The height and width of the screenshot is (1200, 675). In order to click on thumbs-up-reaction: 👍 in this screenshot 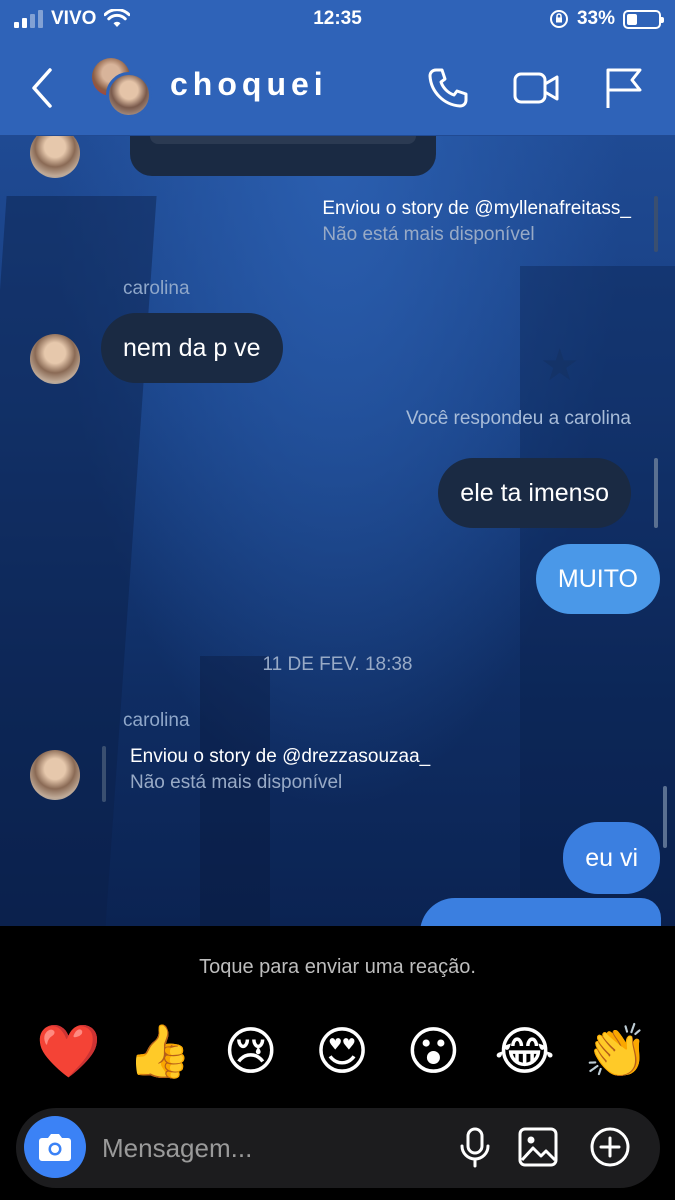, I will do `click(159, 1052)`.